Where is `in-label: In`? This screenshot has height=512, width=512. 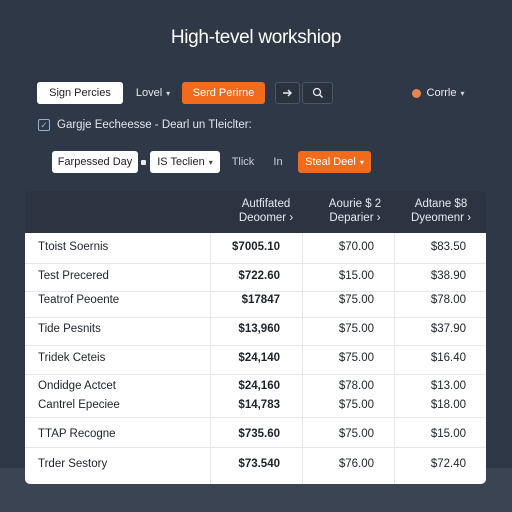 in-label: In is located at coordinates (278, 162).